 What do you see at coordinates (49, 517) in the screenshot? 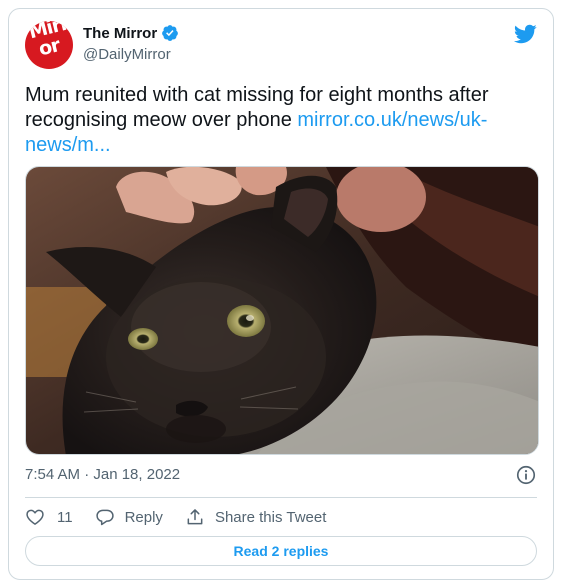
I see `like-button: 11` at bounding box center [49, 517].